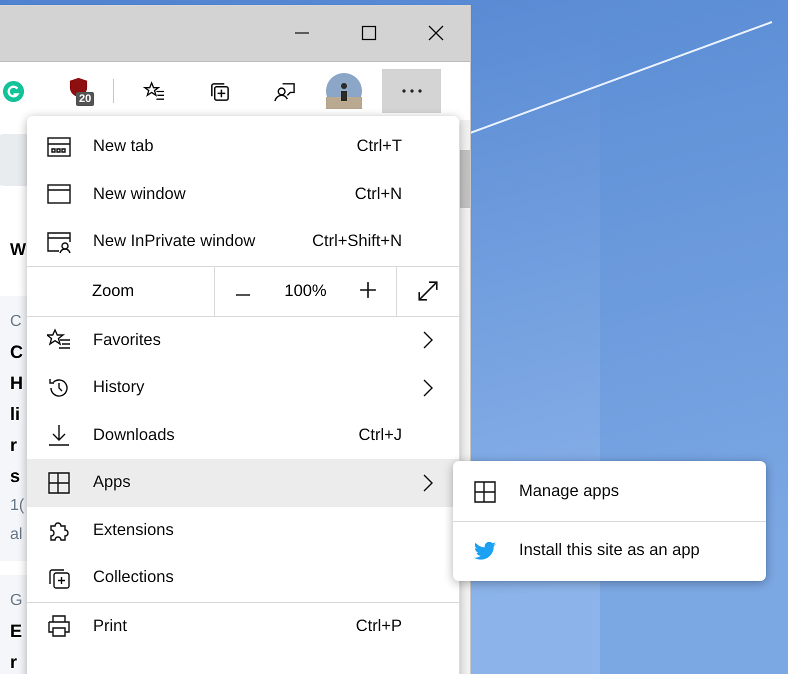  What do you see at coordinates (18, 506) in the screenshot?
I see `article-meta: 1(` at bounding box center [18, 506].